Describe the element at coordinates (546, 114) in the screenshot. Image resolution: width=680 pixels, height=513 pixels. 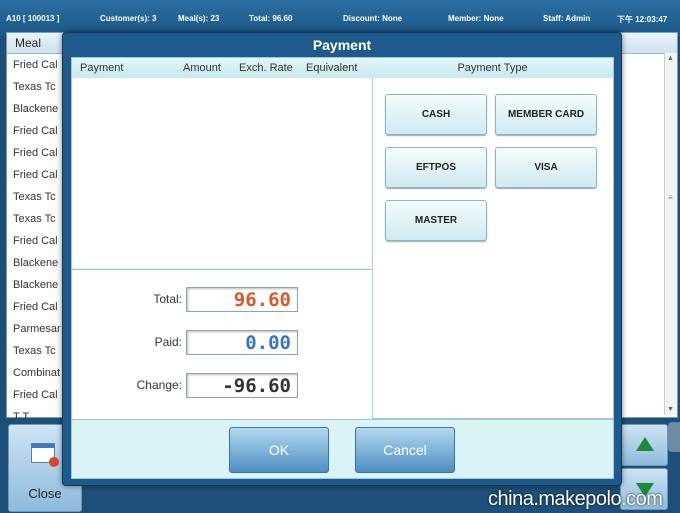
I see `member-card-button: MEMBER CARD` at that location.